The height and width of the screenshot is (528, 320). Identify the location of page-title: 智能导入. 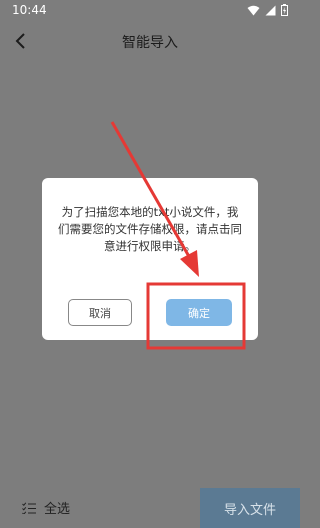
(150, 43).